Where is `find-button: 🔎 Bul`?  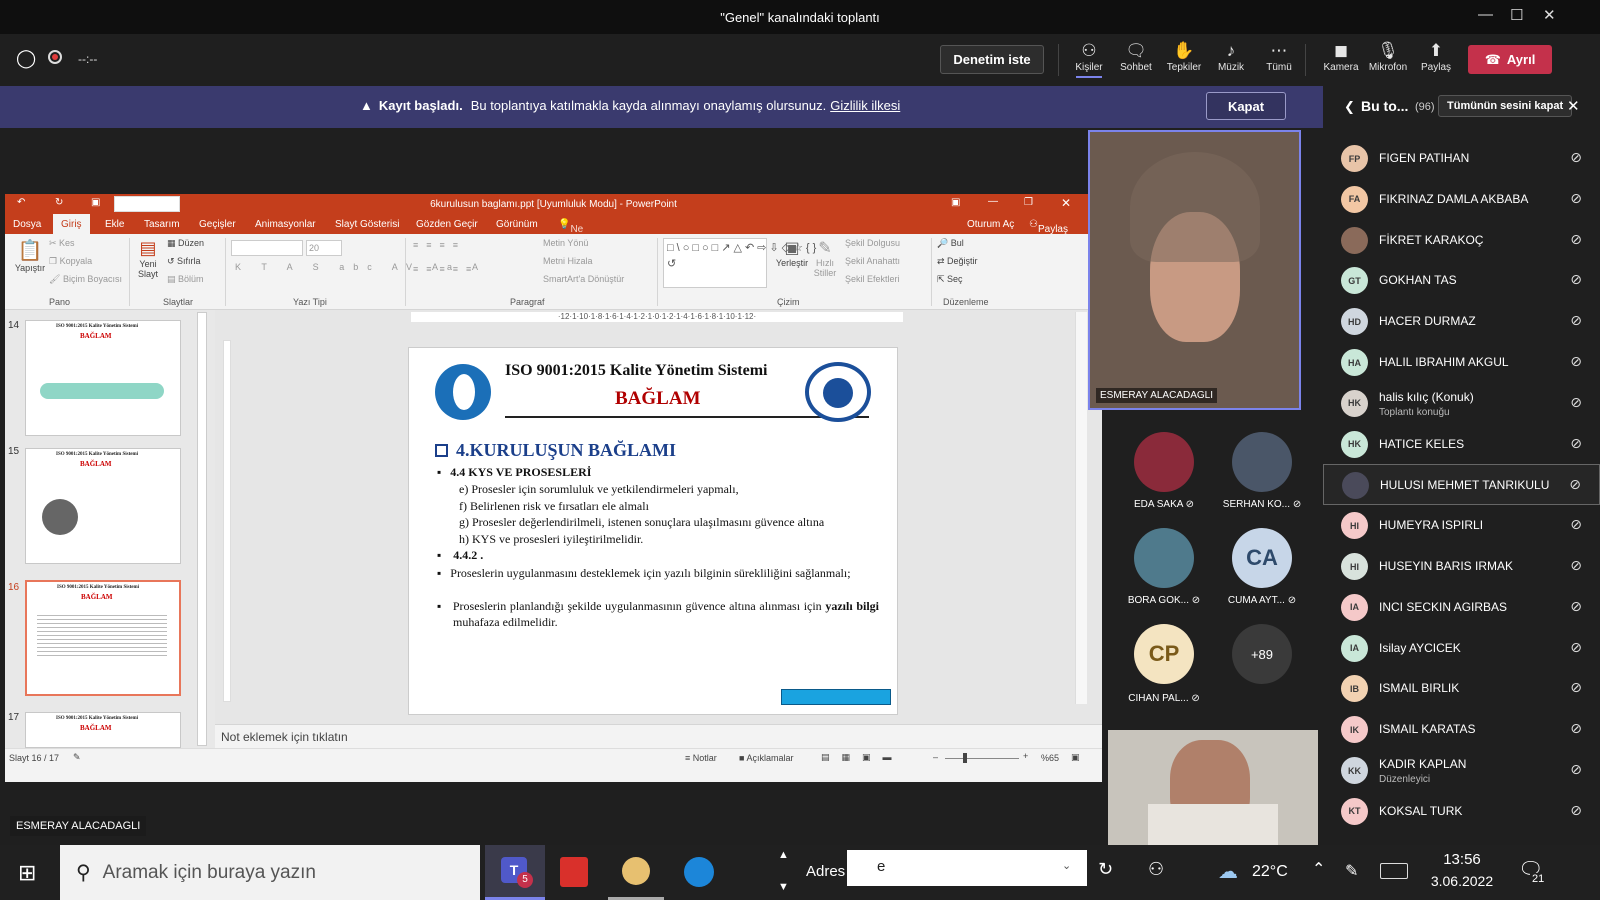
find-button: 🔎 Bul is located at coordinates (950, 243).